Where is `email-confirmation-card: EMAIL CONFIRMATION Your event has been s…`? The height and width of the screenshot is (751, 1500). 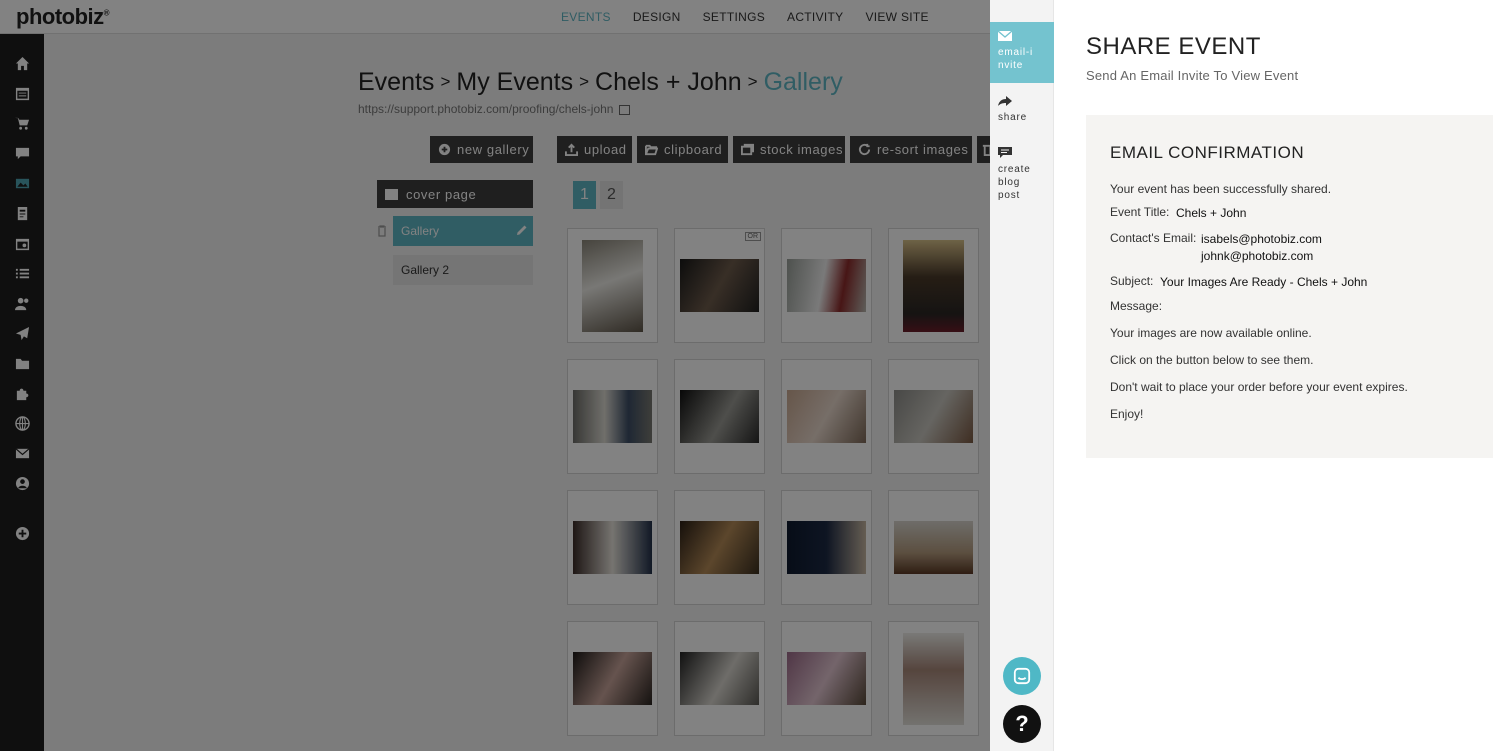 email-confirmation-card: EMAIL CONFIRMATION Your event has been s… is located at coordinates (1289, 286).